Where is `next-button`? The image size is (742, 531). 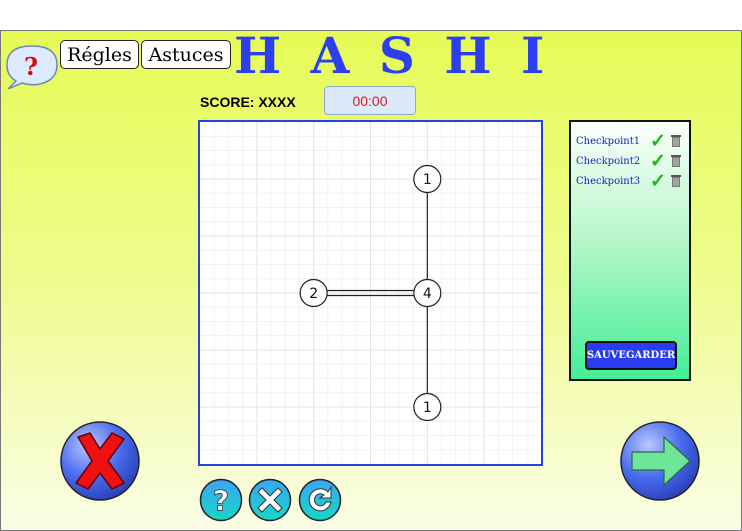 next-button is located at coordinates (660, 461).